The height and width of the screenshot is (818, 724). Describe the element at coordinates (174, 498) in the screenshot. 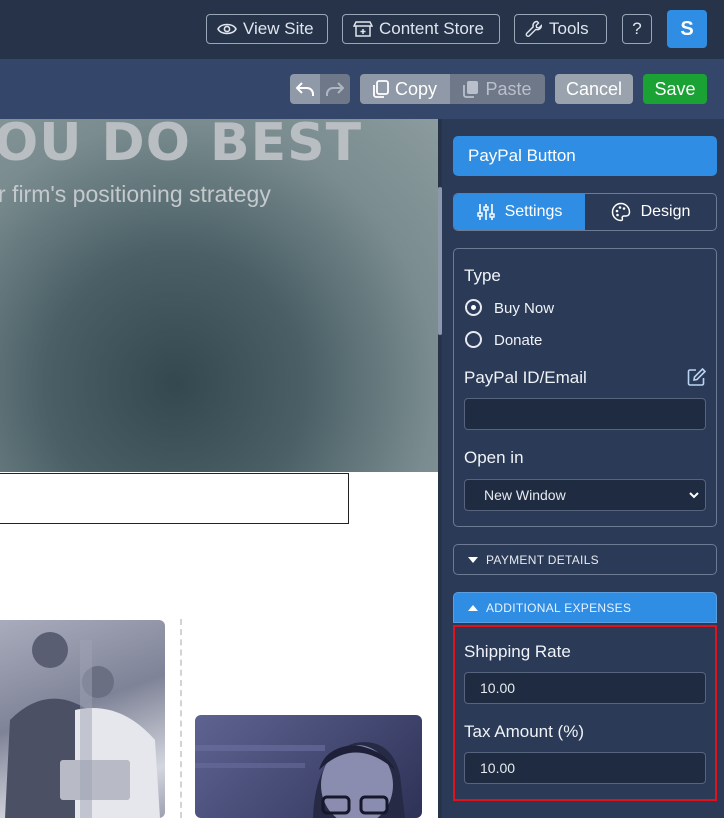

I see `text-block` at that location.